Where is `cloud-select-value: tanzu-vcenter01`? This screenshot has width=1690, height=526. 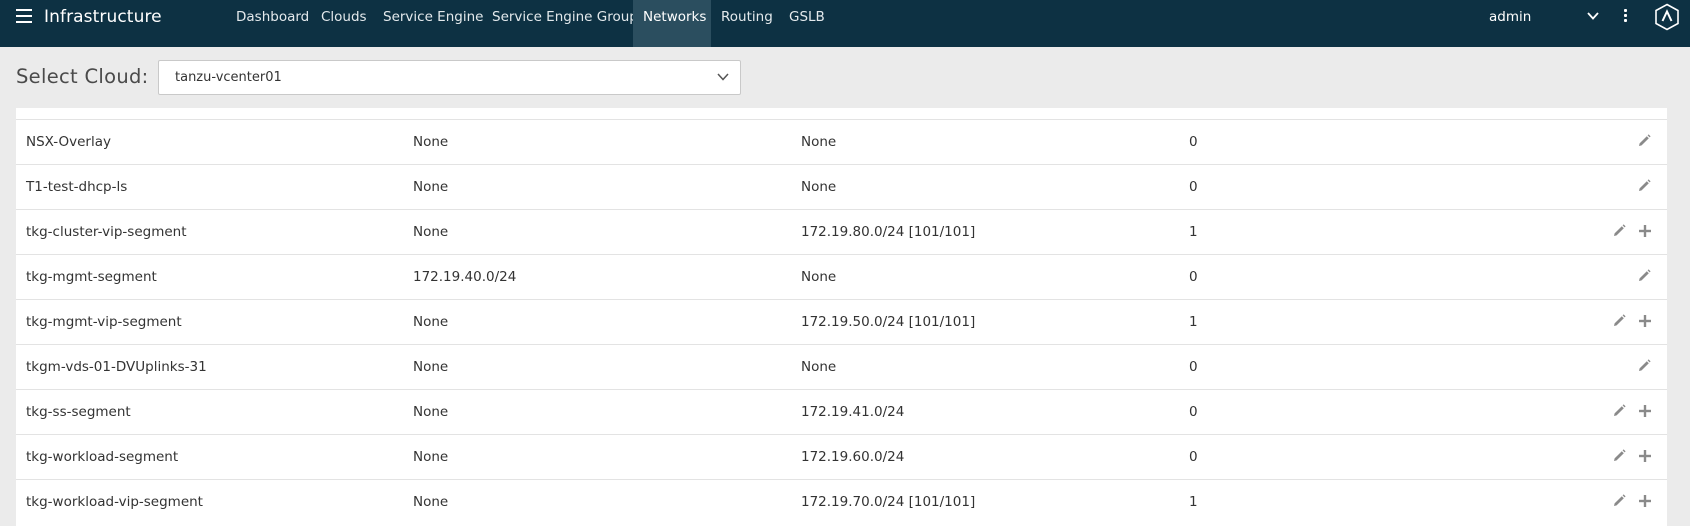
cloud-select-value: tanzu-vcenter01 is located at coordinates (228, 77).